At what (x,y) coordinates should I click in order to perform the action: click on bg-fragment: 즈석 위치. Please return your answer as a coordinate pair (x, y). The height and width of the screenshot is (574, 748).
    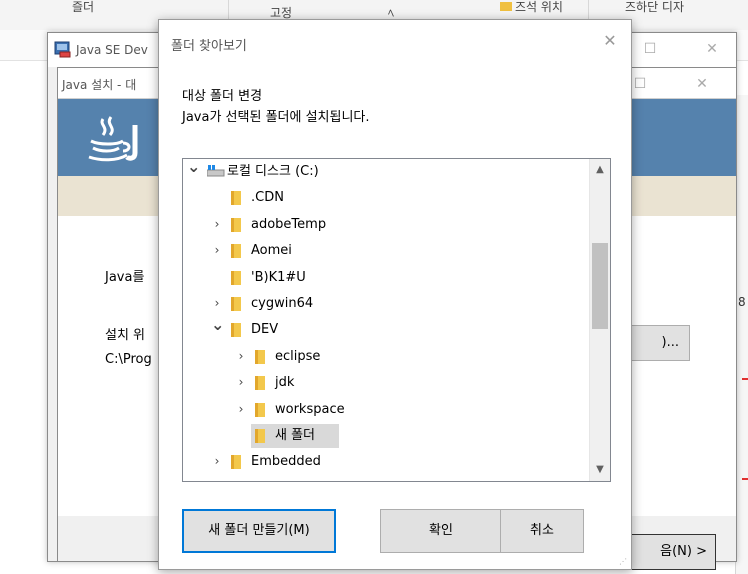
    Looking at the image, I should click on (539, 7).